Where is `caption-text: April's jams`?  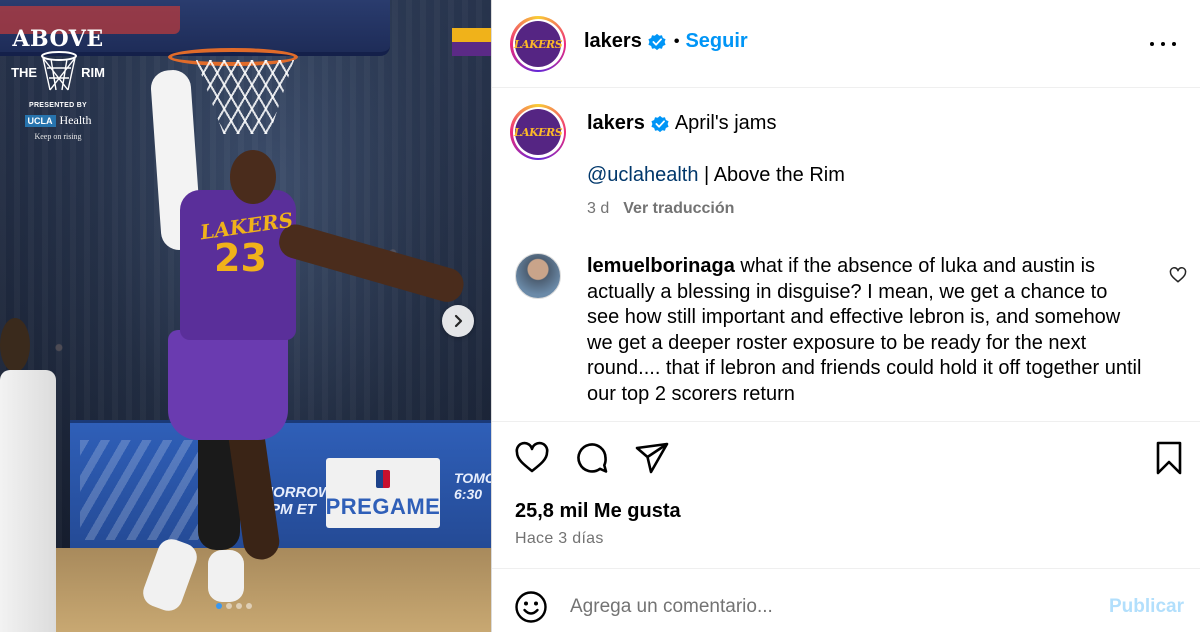
caption-text: April's jams is located at coordinates (725, 123).